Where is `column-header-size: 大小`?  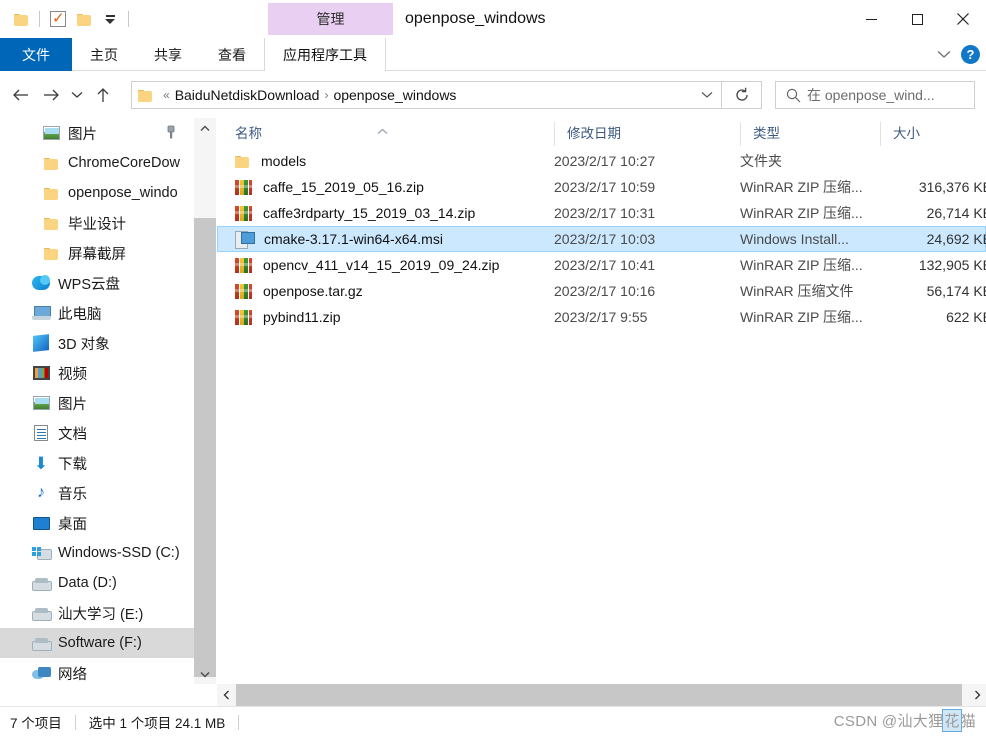
column-header-size: 大小 is located at coordinates (933, 134).